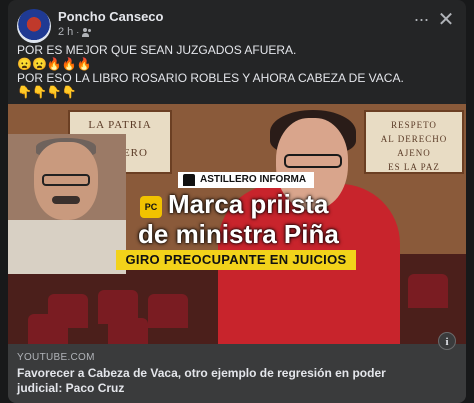 This screenshot has height=403, width=474. Describe the element at coordinates (66, 180) in the screenshot. I see `man-glasses` at that location.